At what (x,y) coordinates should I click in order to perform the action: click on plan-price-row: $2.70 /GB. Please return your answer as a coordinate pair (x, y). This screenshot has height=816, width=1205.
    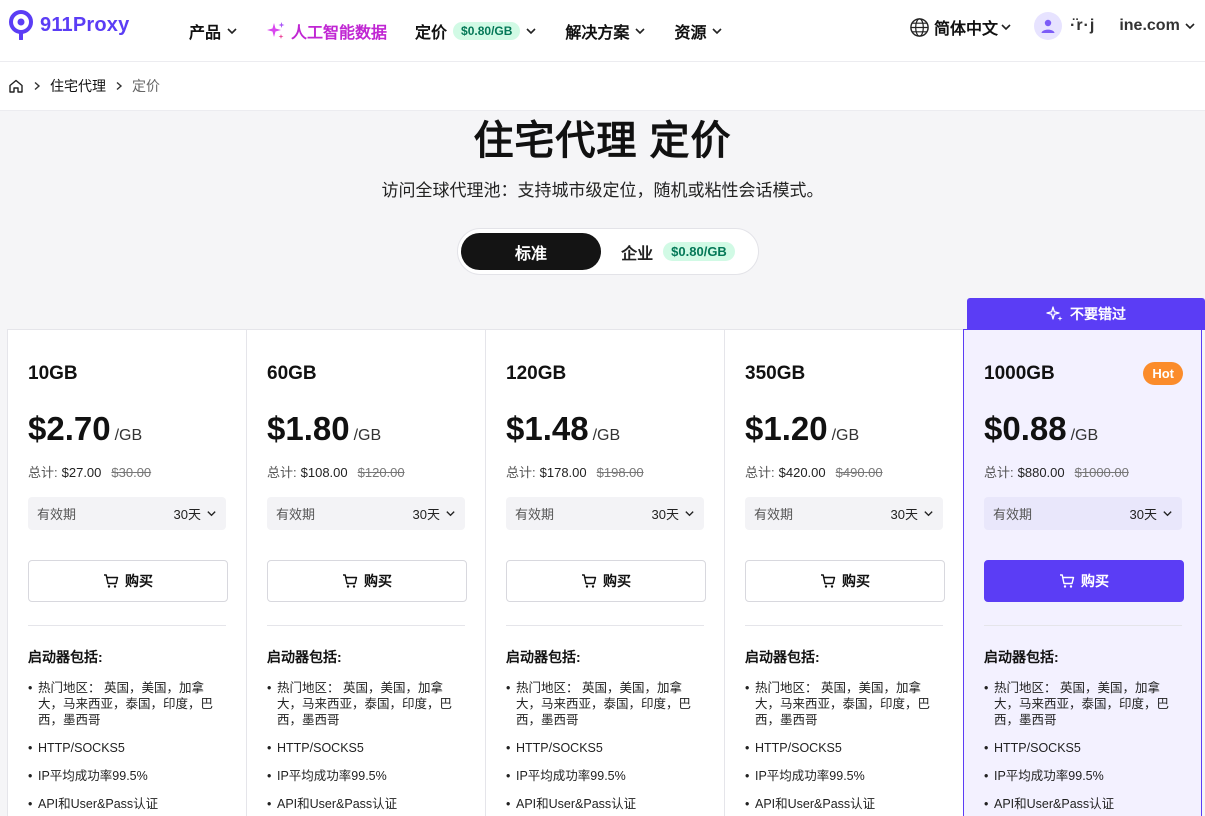
    Looking at the image, I should click on (85, 429).